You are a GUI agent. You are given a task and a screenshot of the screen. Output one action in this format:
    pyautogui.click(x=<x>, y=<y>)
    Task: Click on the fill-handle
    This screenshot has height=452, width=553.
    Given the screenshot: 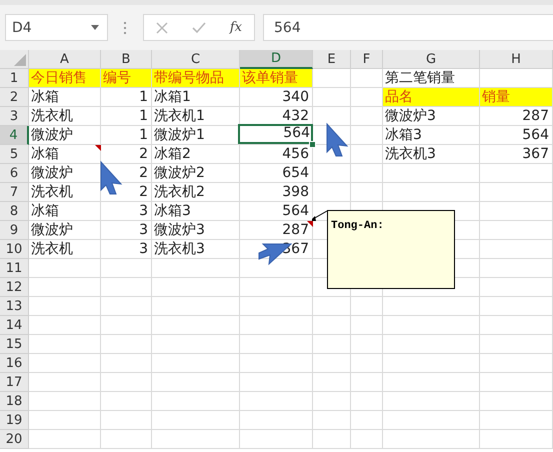 What is the action you would take?
    pyautogui.click(x=312, y=144)
    